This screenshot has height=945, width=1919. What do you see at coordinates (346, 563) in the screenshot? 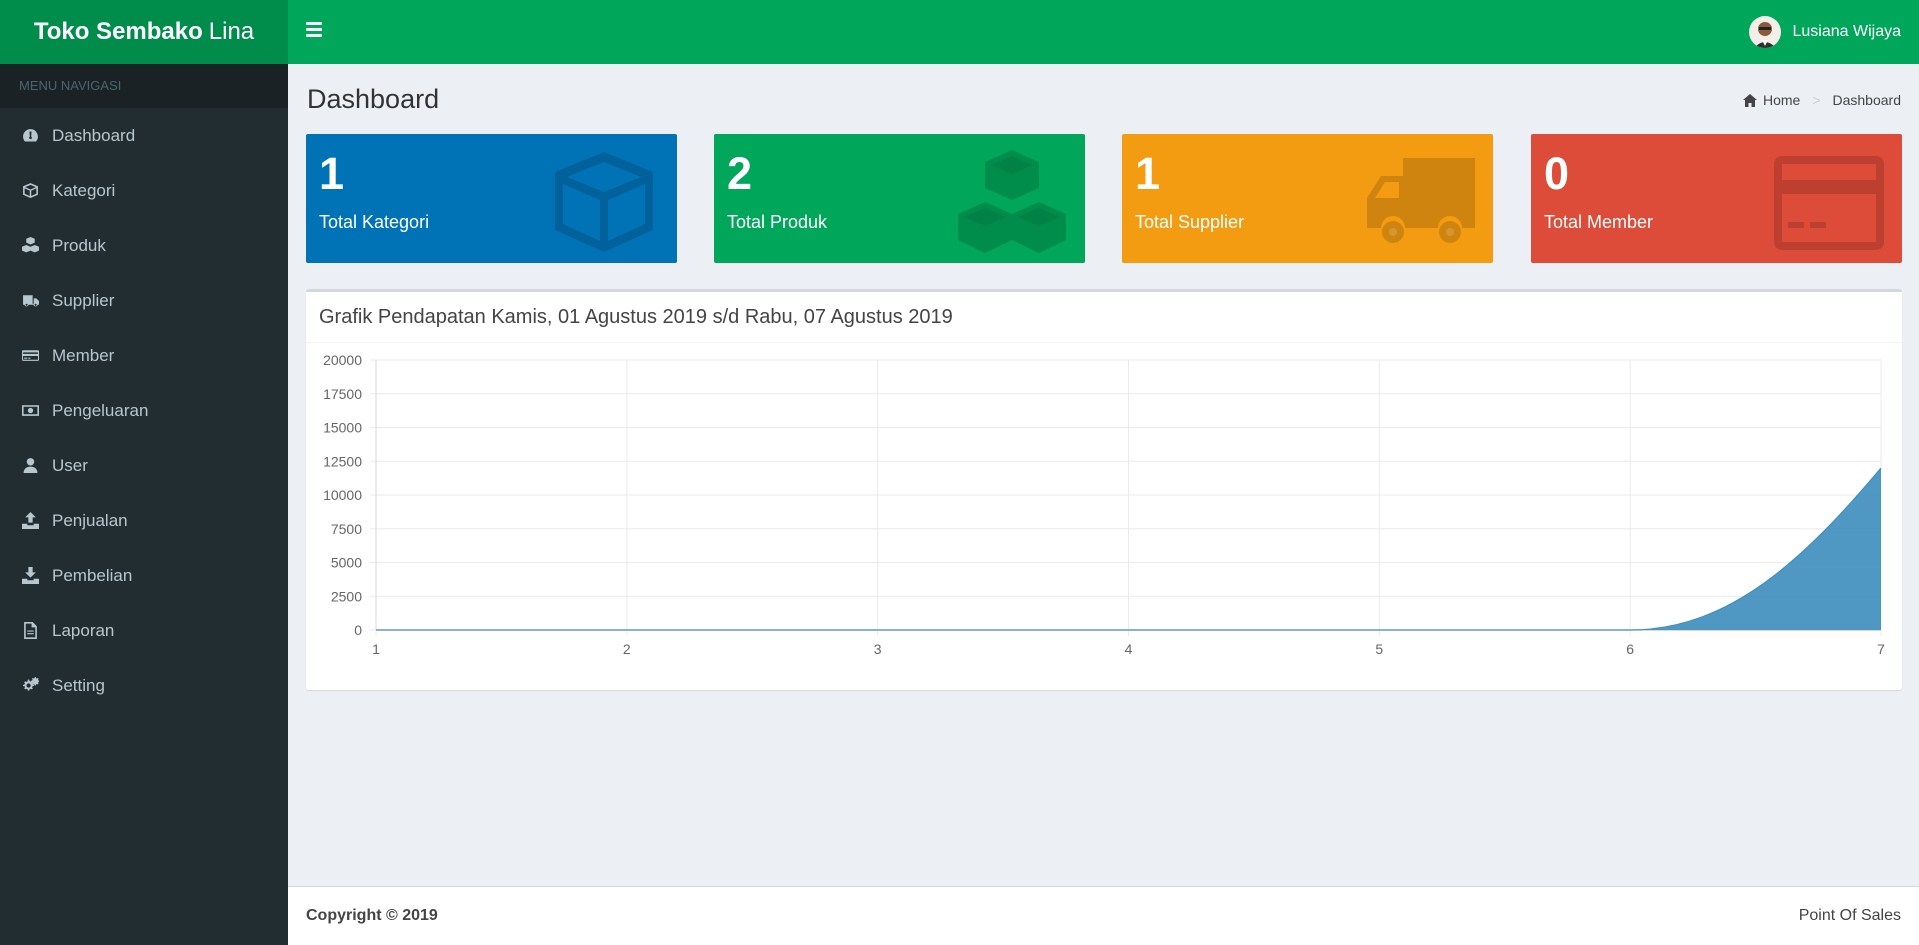
I see `y-tick-label: 5000` at bounding box center [346, 563].